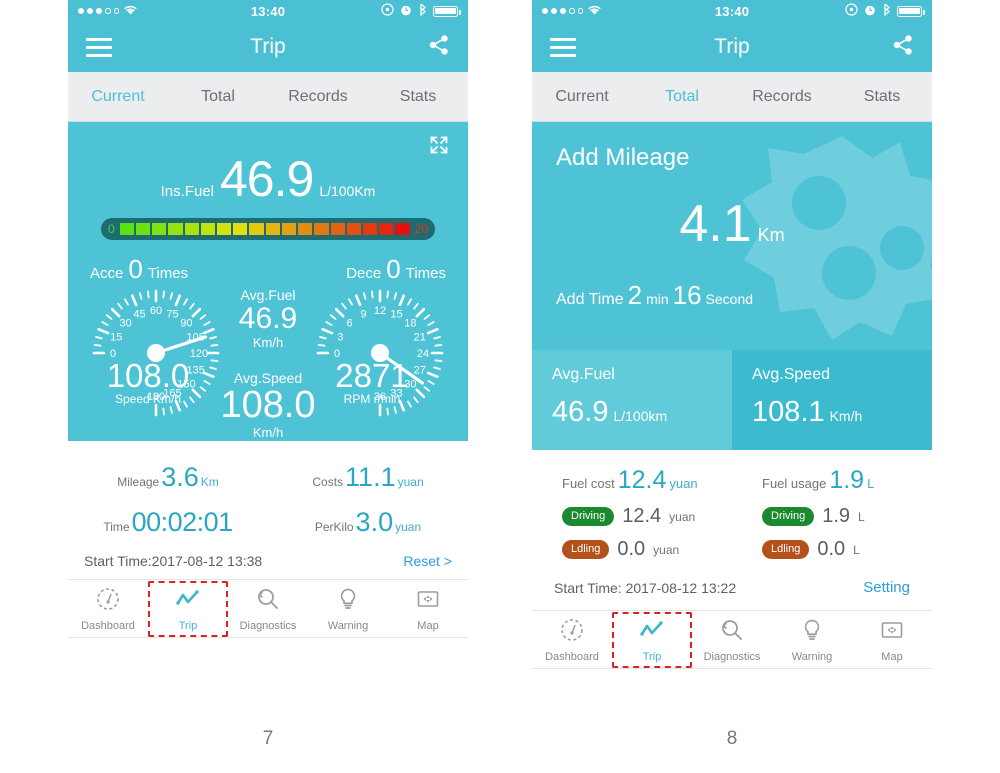 Image resolution: width=1000 pixels, height=773 pixels. Describe the element at coordinates (687, 295) in the screenshot. I see `add-time-seconds: 16` at that location.